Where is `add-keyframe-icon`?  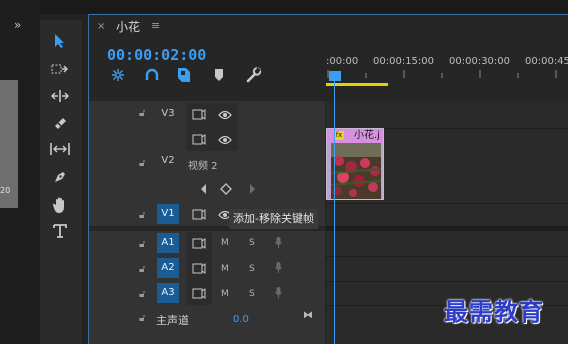
add-keyframe-icon is located at coordinates (226, 189).